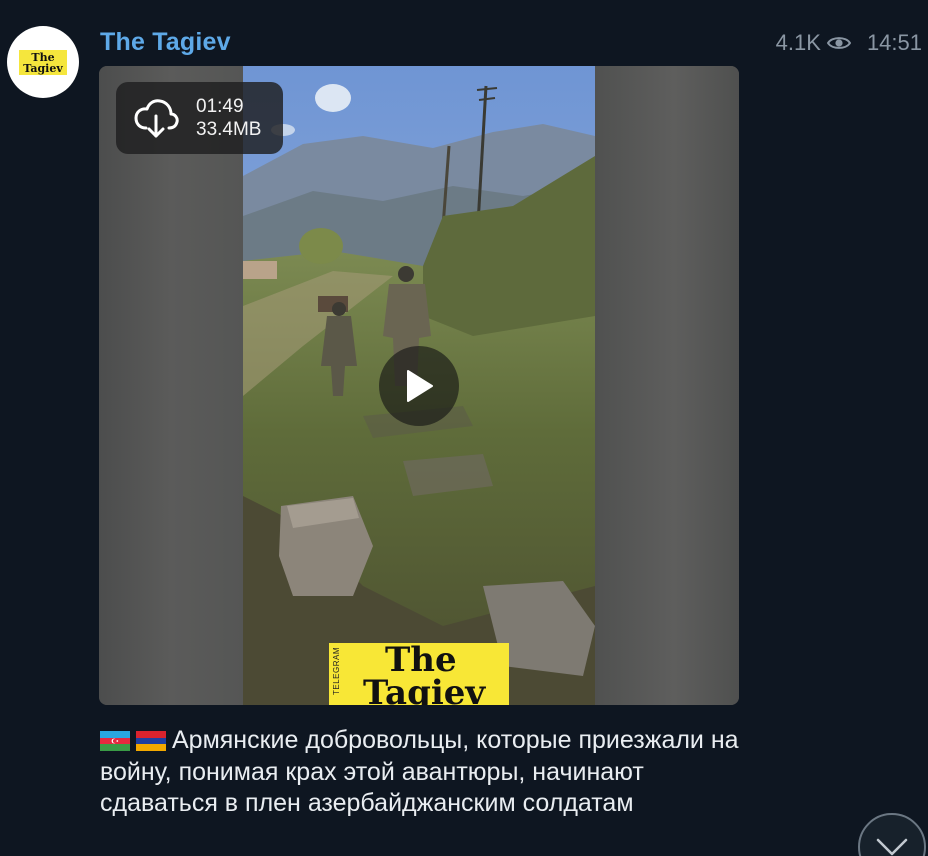 This screenshot has height=856, width=928. Describe the element at coordinates (798, 42) in the screenshot. I see `view-count: 4.1K` at that location.